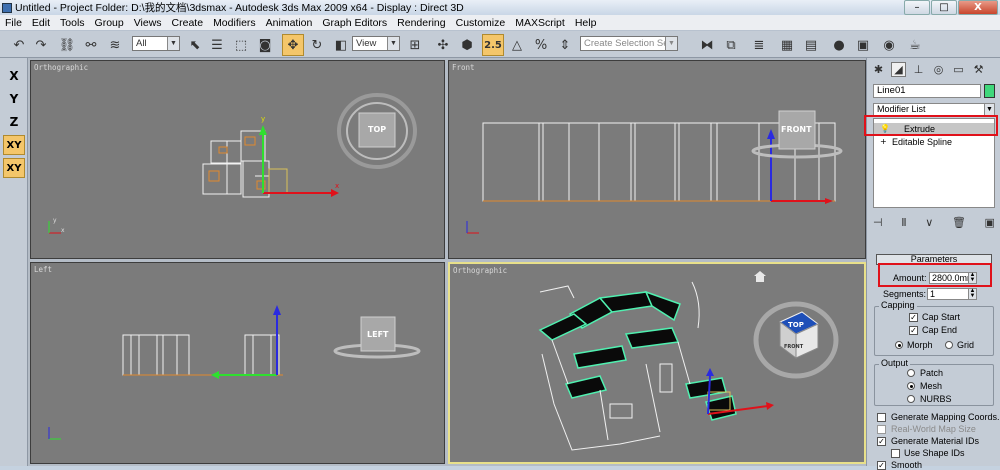 This screenshot has width=1000, height=470. I want to click on view-cube-face-label: LEFT, so click(377, 334).